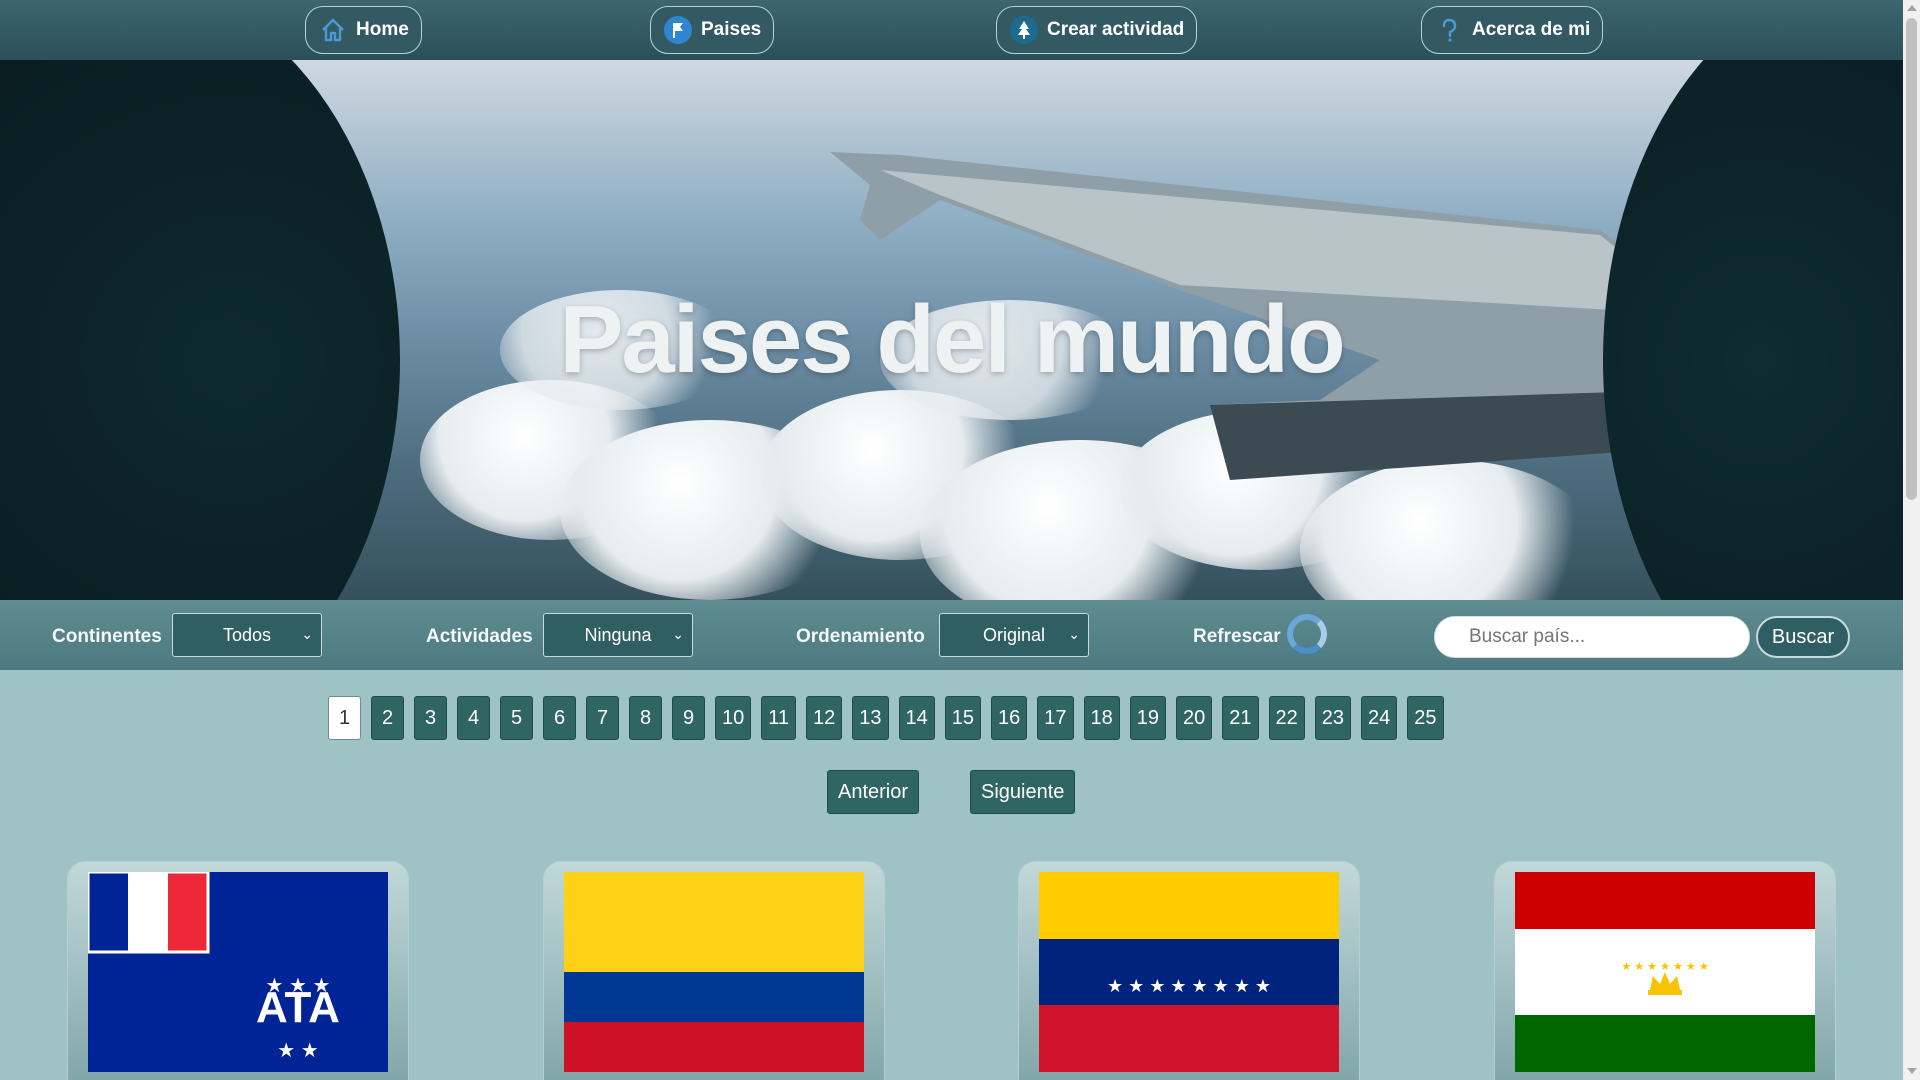 This screenshot has height=1080, width=1920. What do you see at coordinates (824, 718) in the screenshot?
I see `page-button: 12` at bounding box center [824, 718].